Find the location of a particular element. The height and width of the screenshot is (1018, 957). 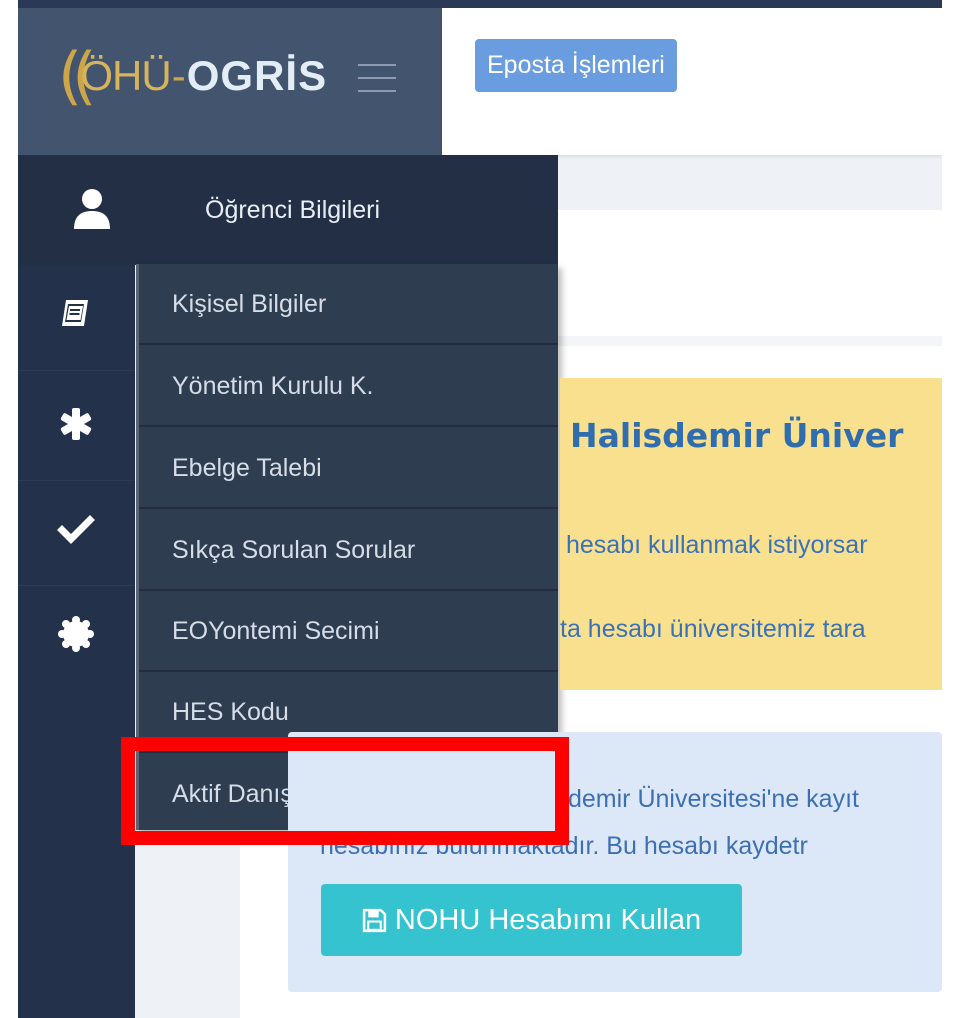

hamburger-menu-icon is located at coordinates (377, 80).